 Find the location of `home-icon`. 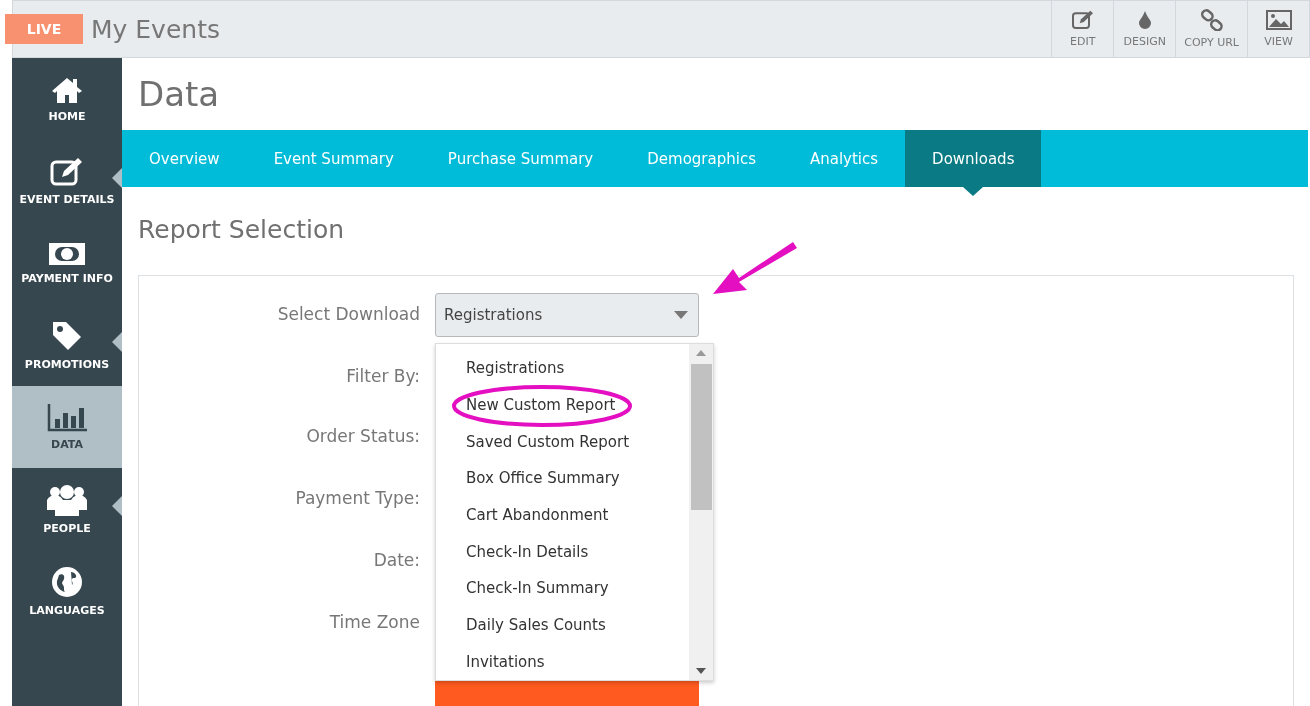

home-icon is located at coordinates (67, 89).